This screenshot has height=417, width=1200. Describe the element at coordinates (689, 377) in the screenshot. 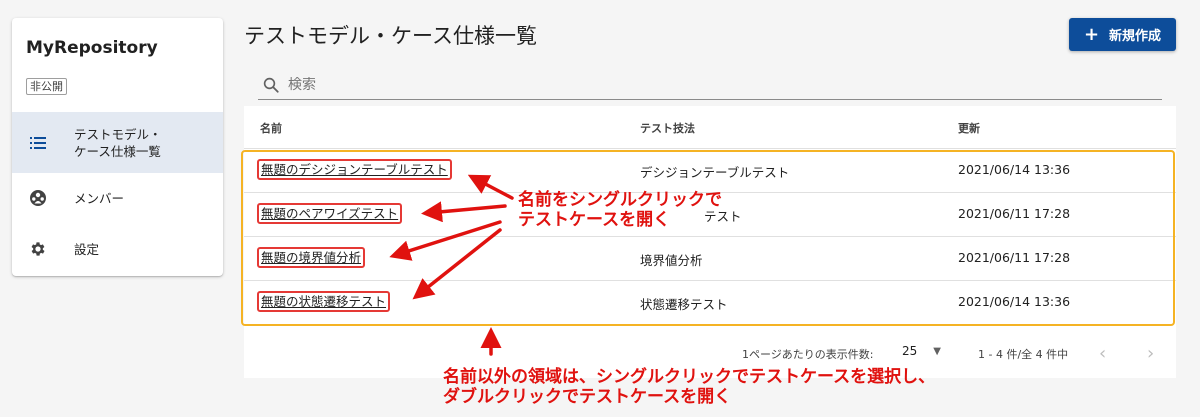

I see `annotation-line-1: 名前以外の領域は、シングルクリックでテストケースを選択し、` at that location.